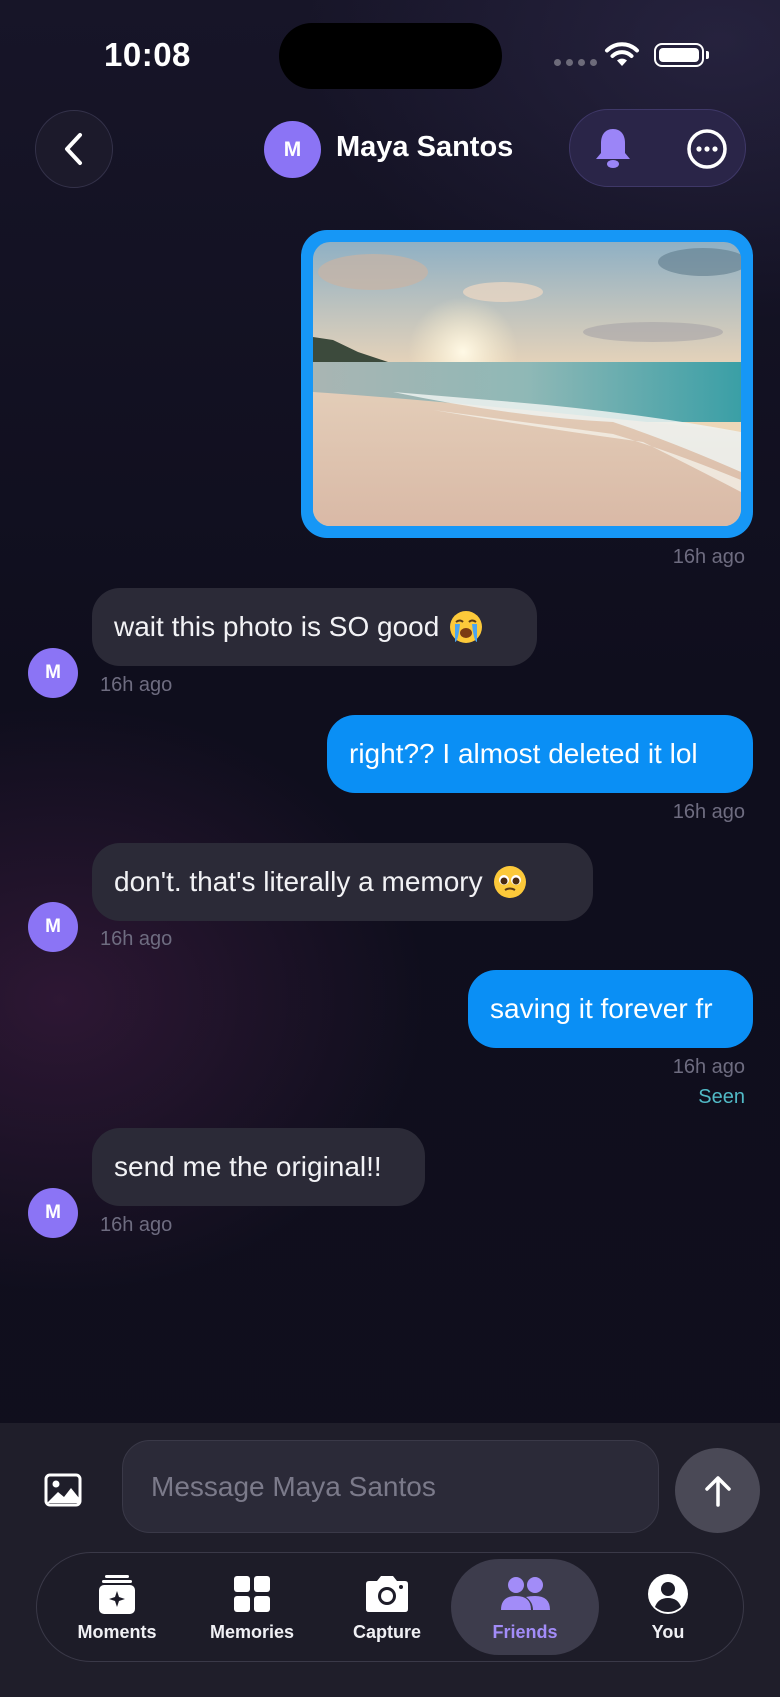  What do you see at coordinates (147, 54) in the screenshot?
I see `status-time: 10:08` at bounding box center [147, 54].